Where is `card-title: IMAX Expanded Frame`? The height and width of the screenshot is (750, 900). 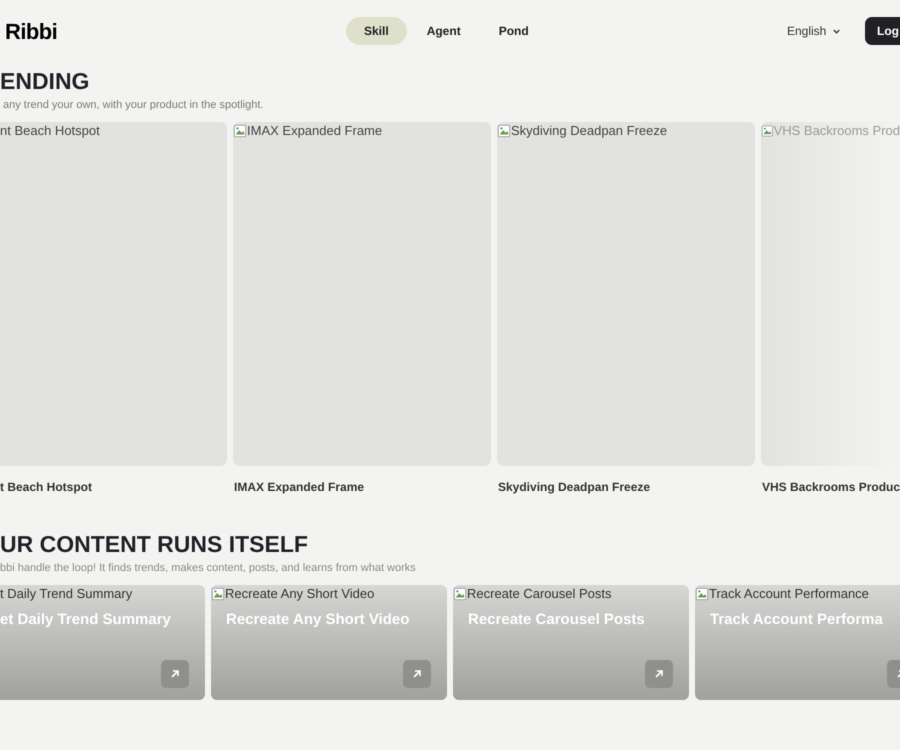 card-title: IMAX Expanded Frame is located at coordinates (299, 487).